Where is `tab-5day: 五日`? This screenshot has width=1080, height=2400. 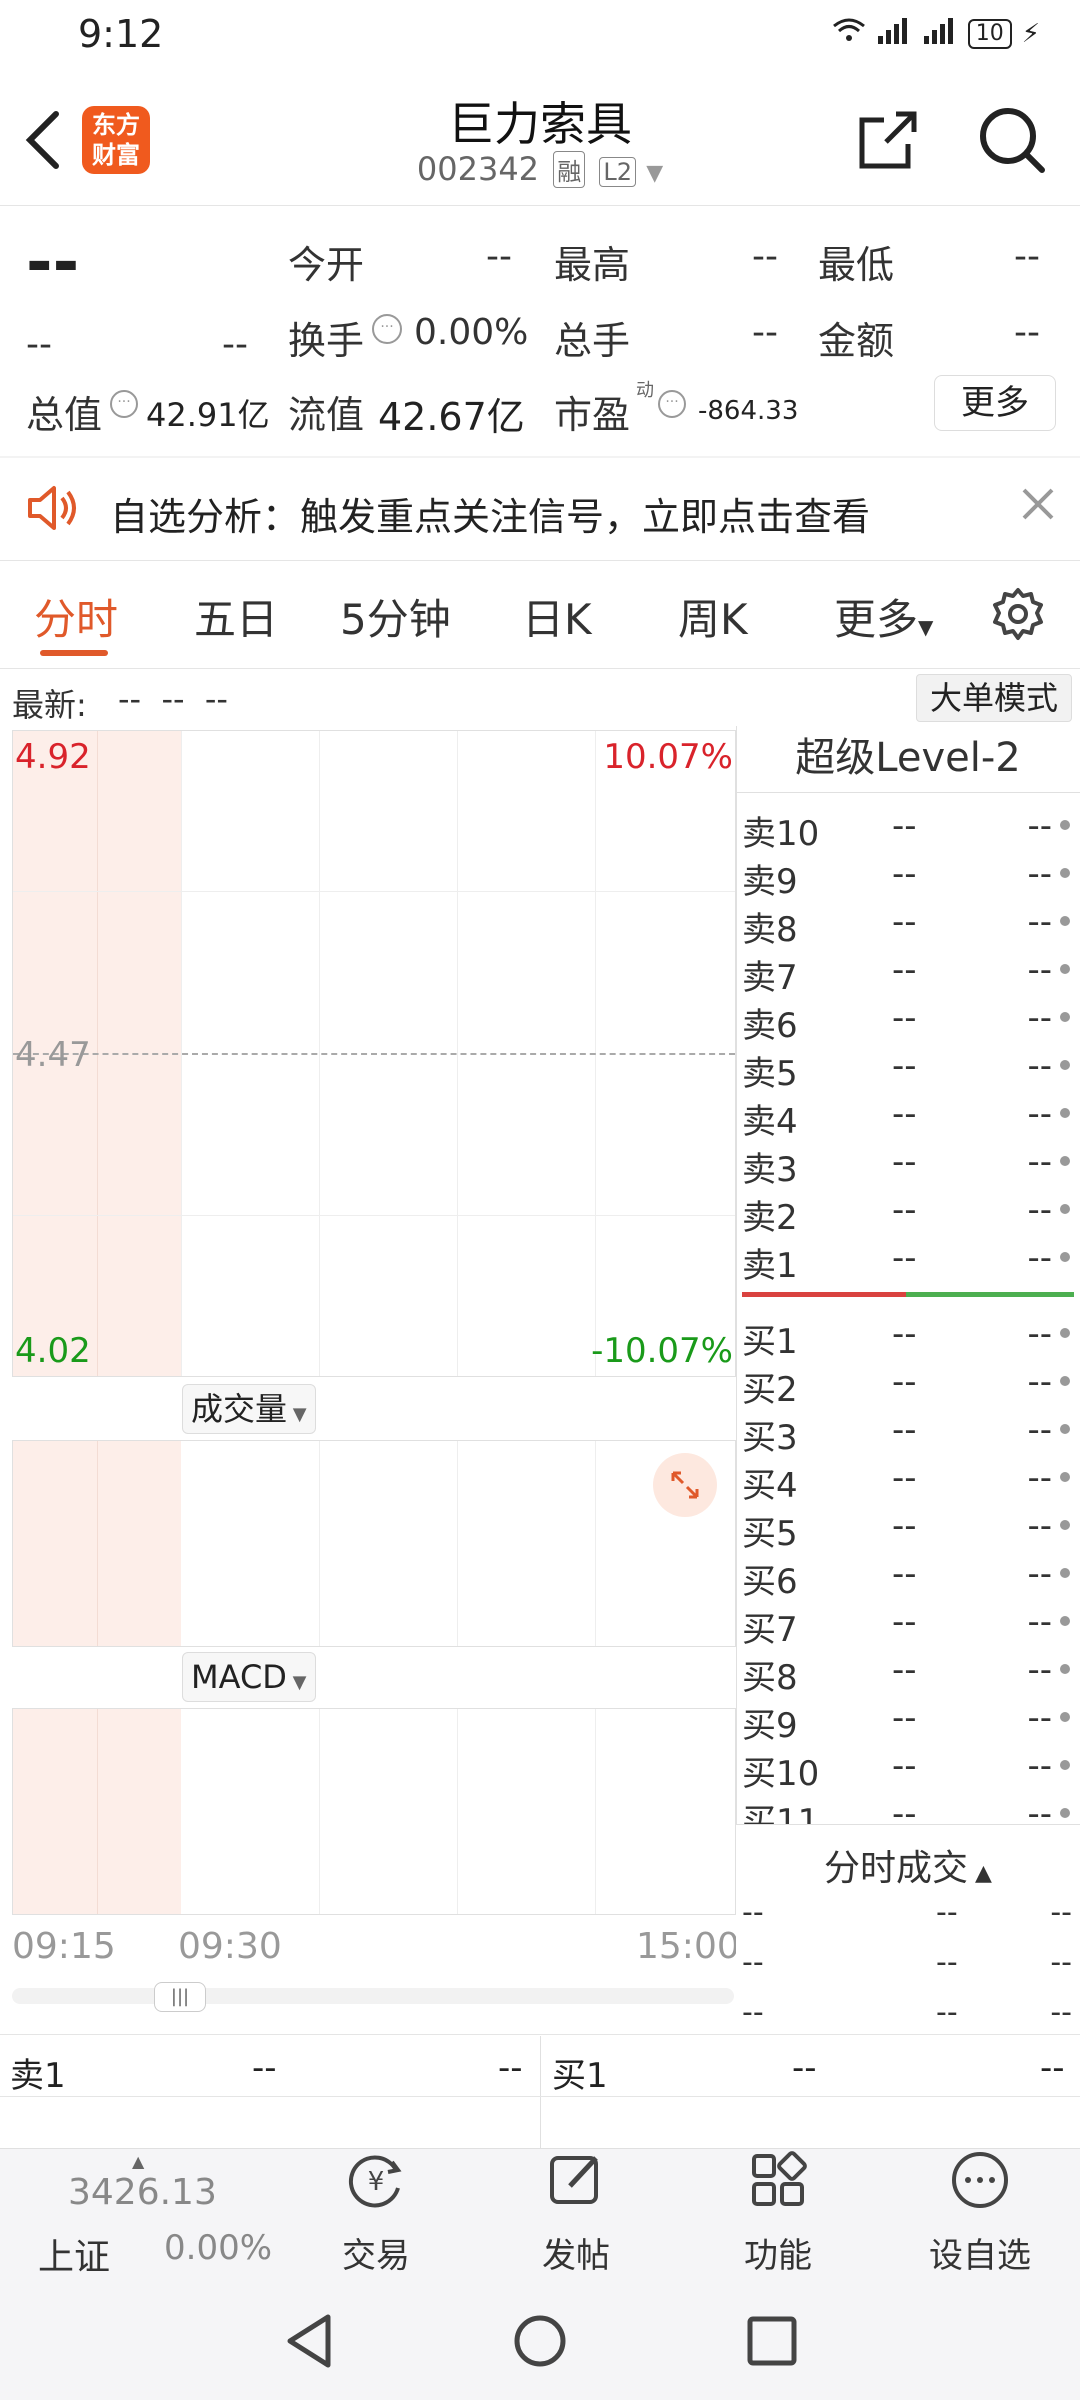
tab-5day: 五日 is located at coordinates (236, 616).